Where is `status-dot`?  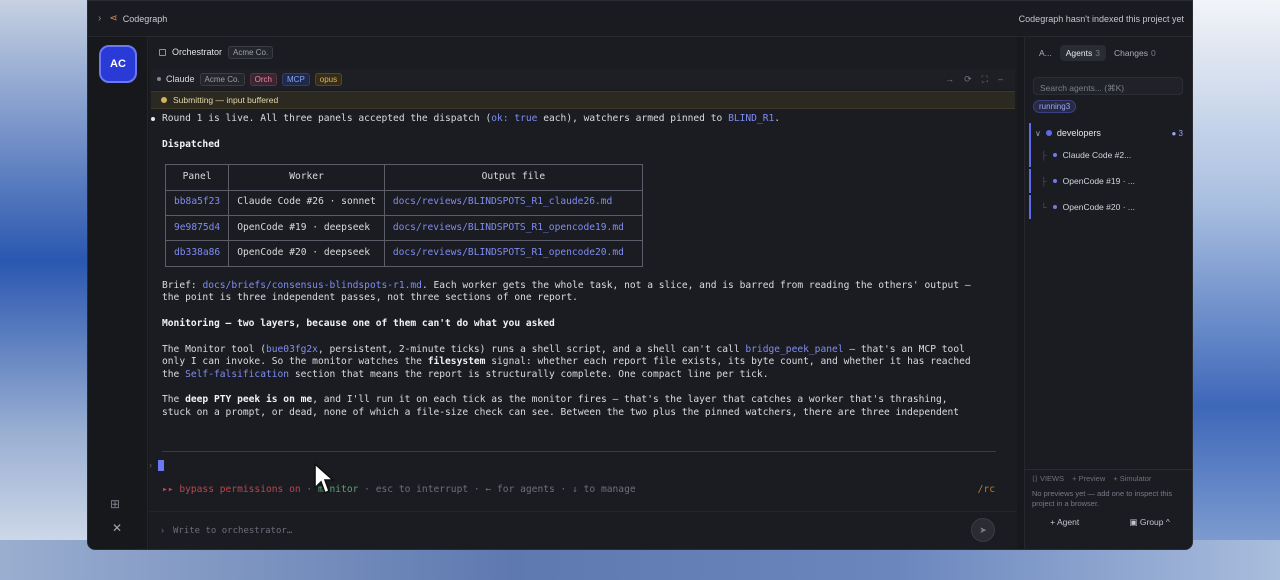 status-dot is located at coordinates (164, 100).